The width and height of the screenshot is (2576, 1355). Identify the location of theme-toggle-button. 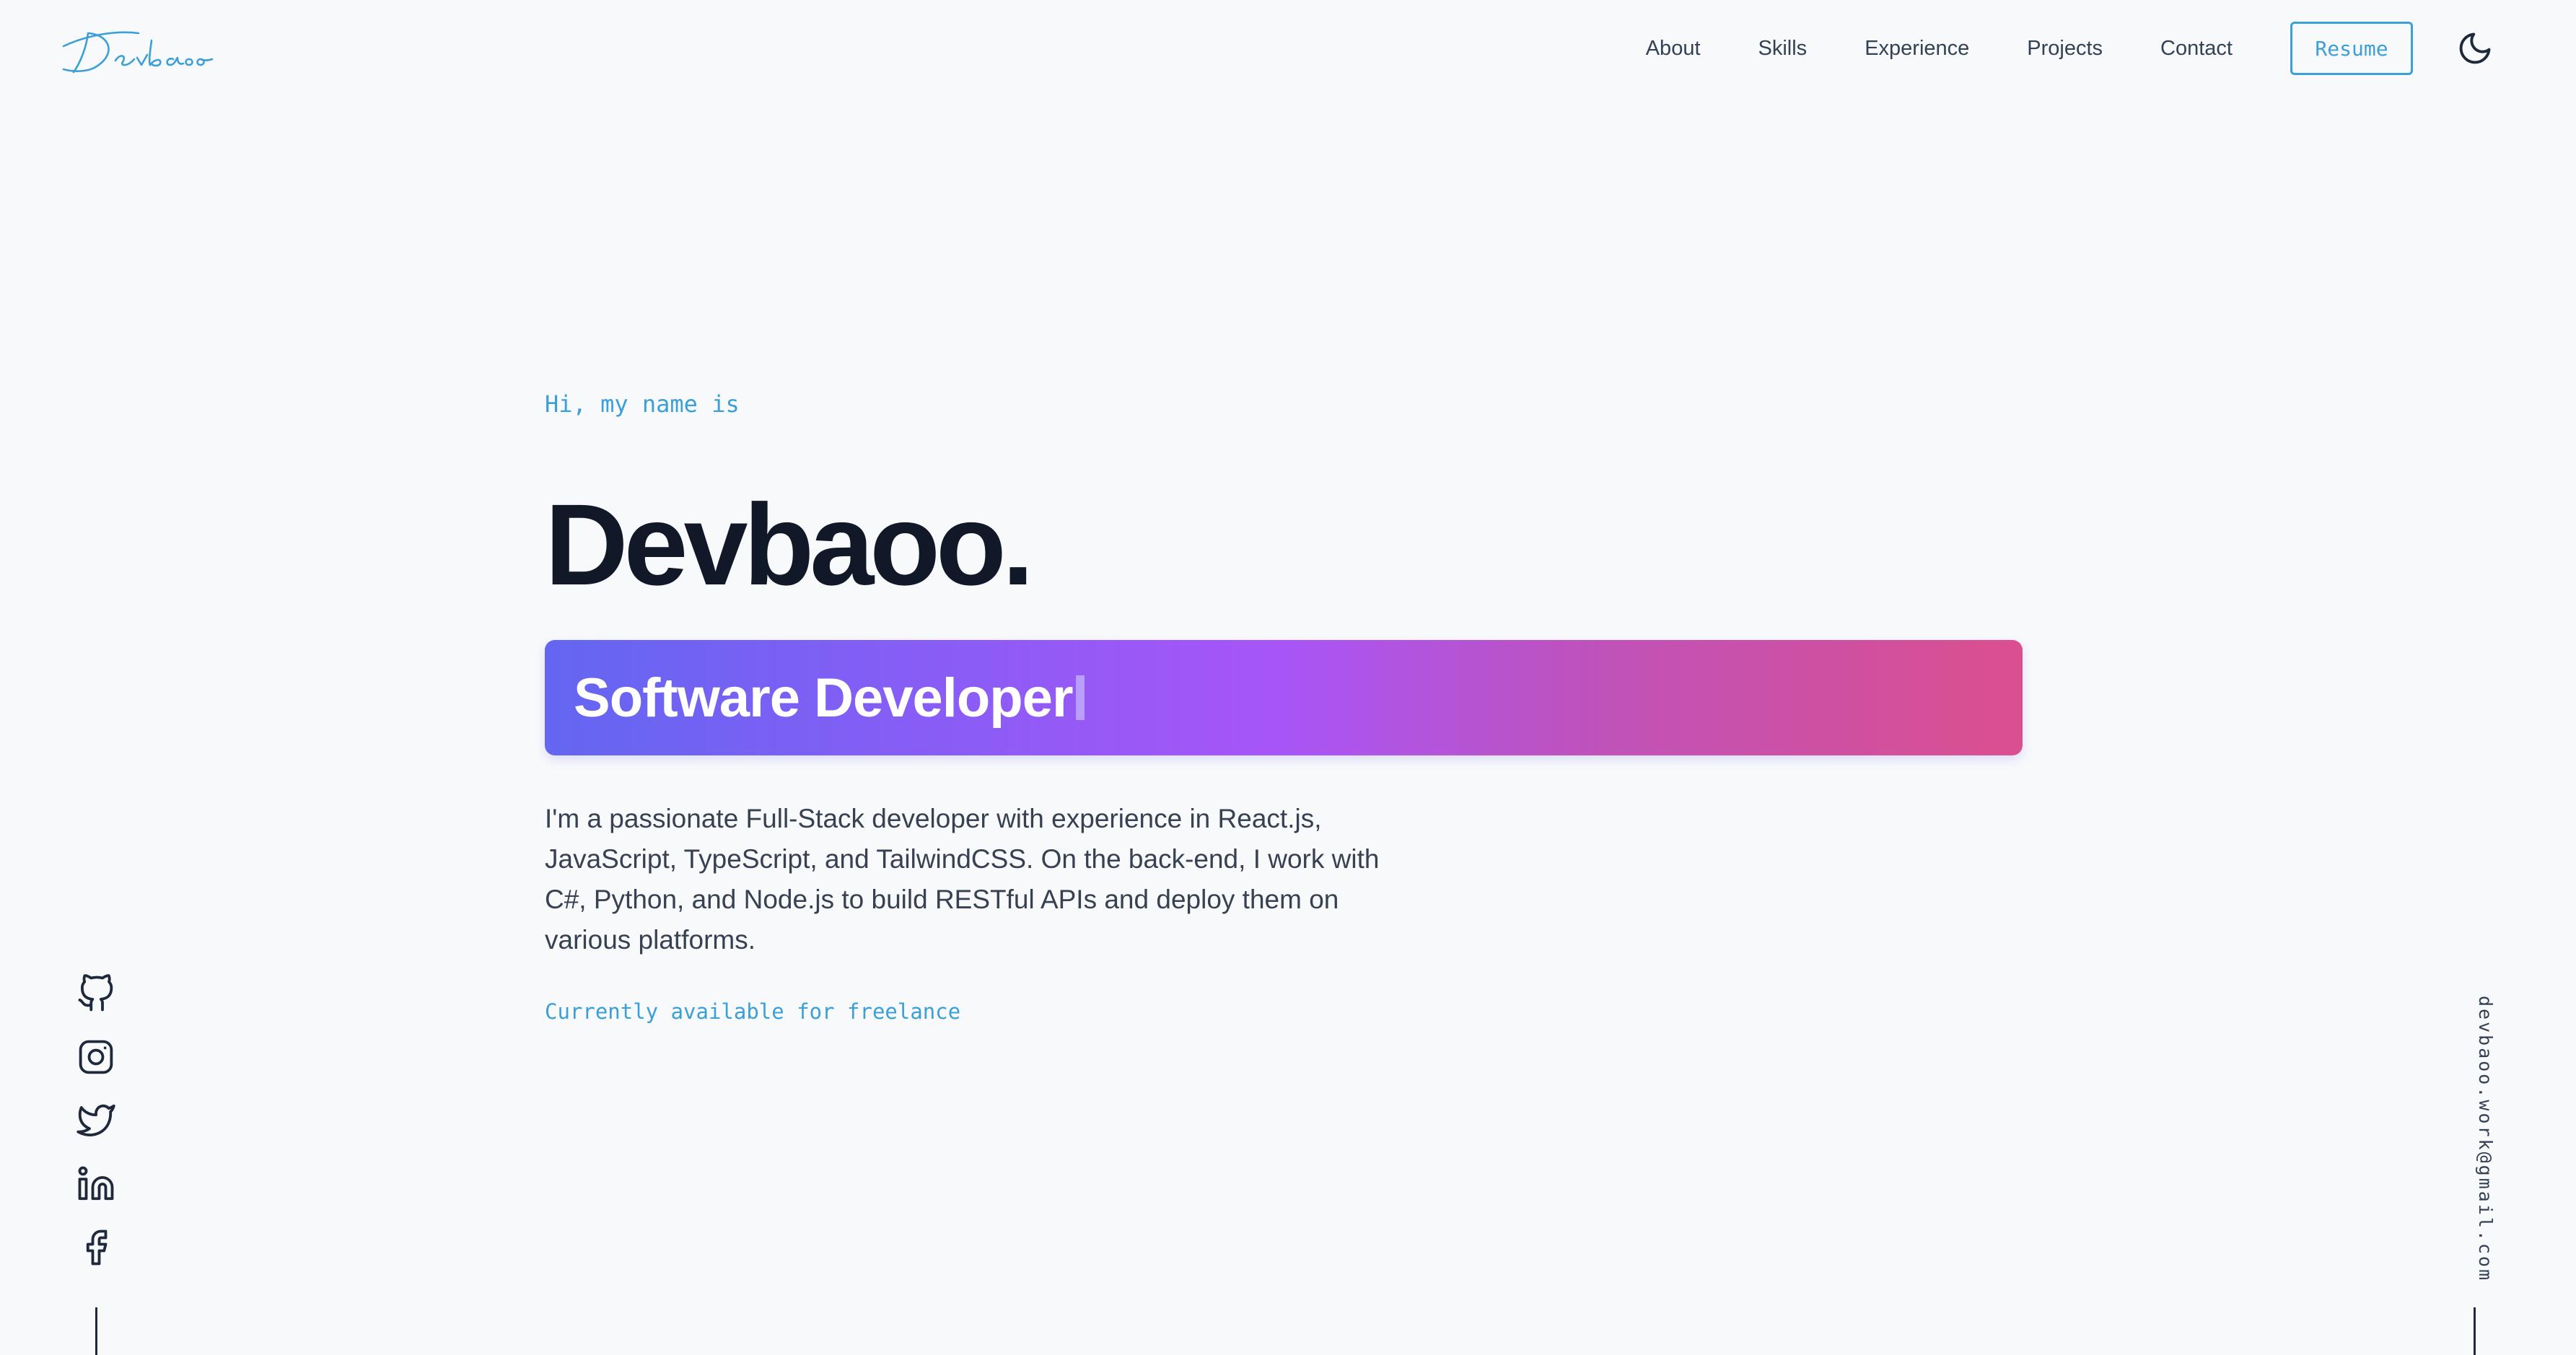
(2475, 48).